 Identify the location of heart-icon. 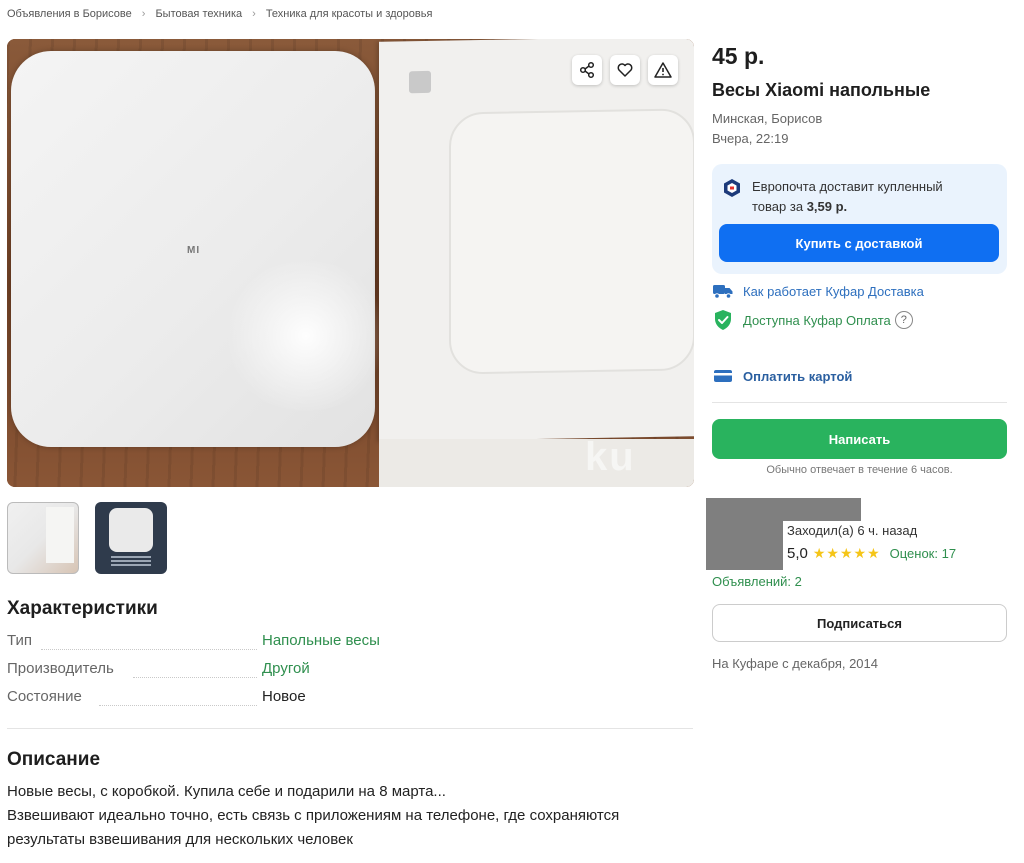
(625, 70).